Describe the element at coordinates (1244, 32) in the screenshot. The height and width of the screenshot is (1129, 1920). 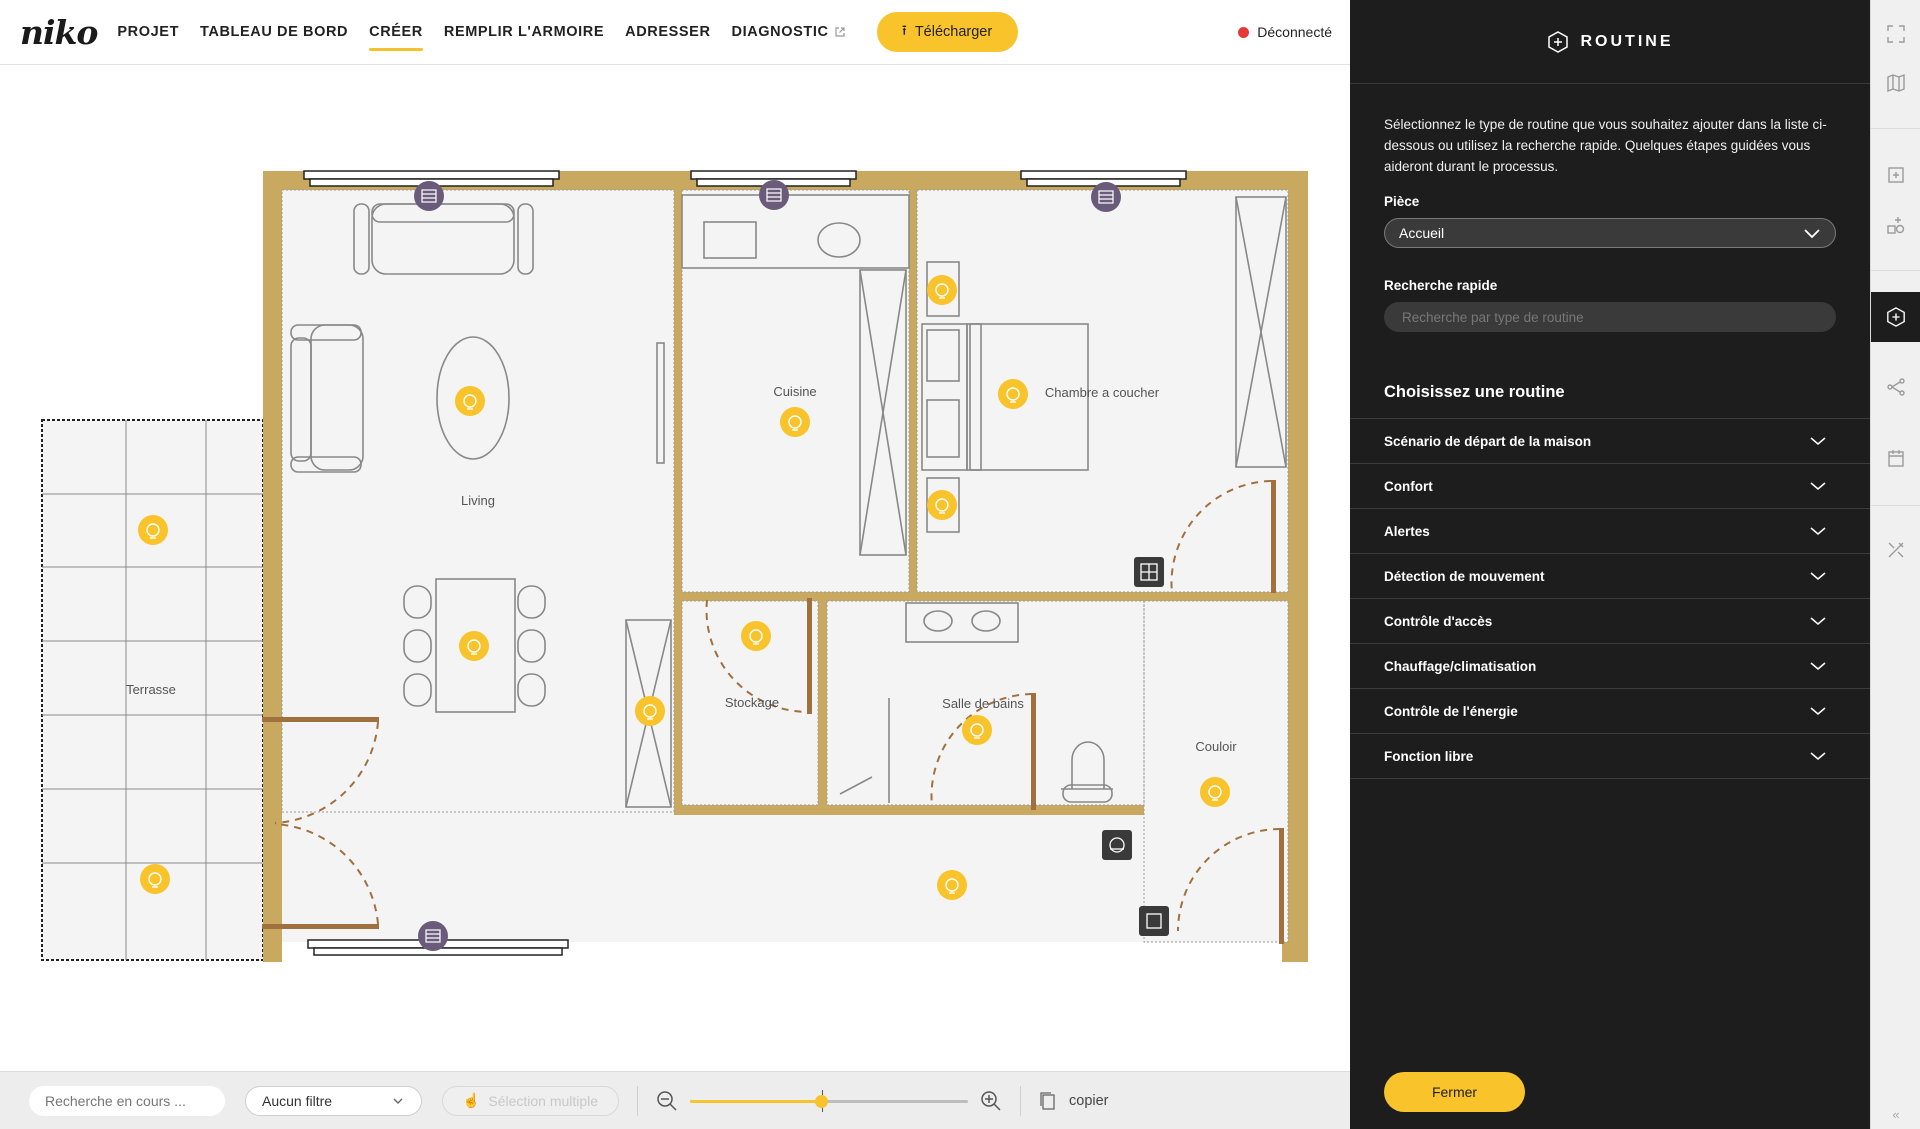
I see `status-dot-icon` at that location.